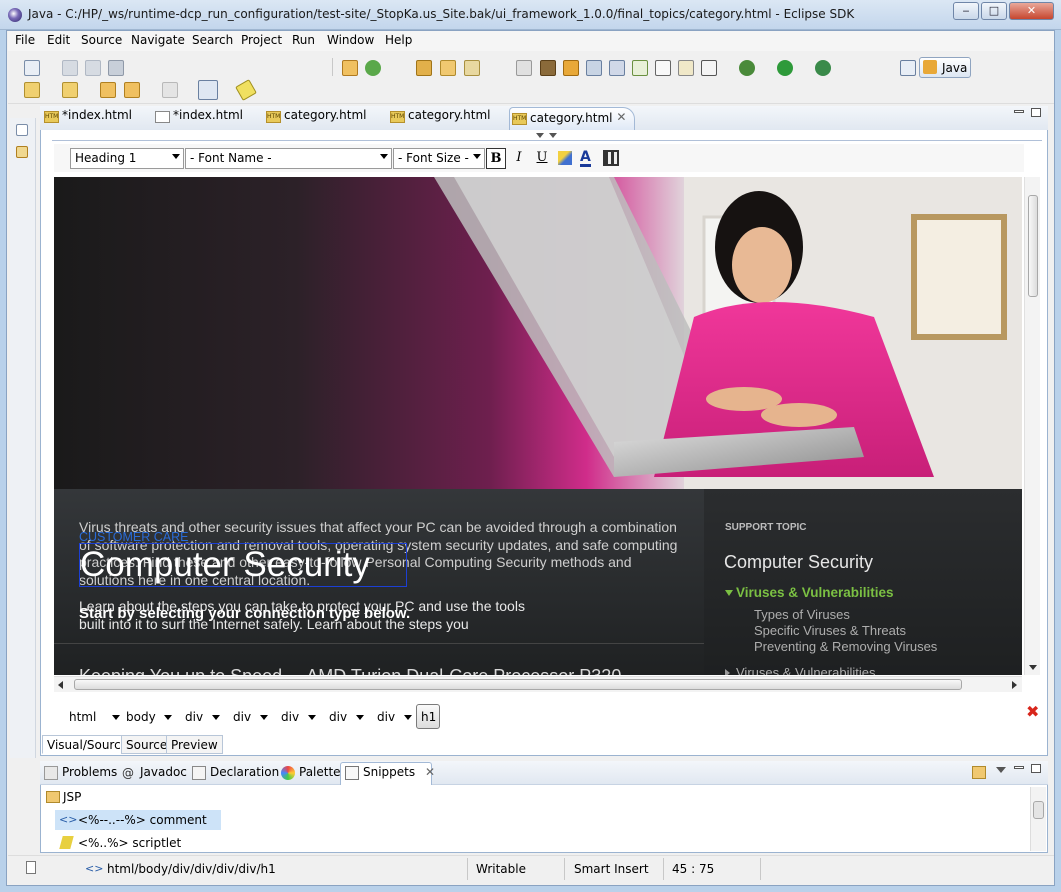  I want to click on sidebar-item-viruses-next: Viruses & Vulnerabilities, so click(805, 670).